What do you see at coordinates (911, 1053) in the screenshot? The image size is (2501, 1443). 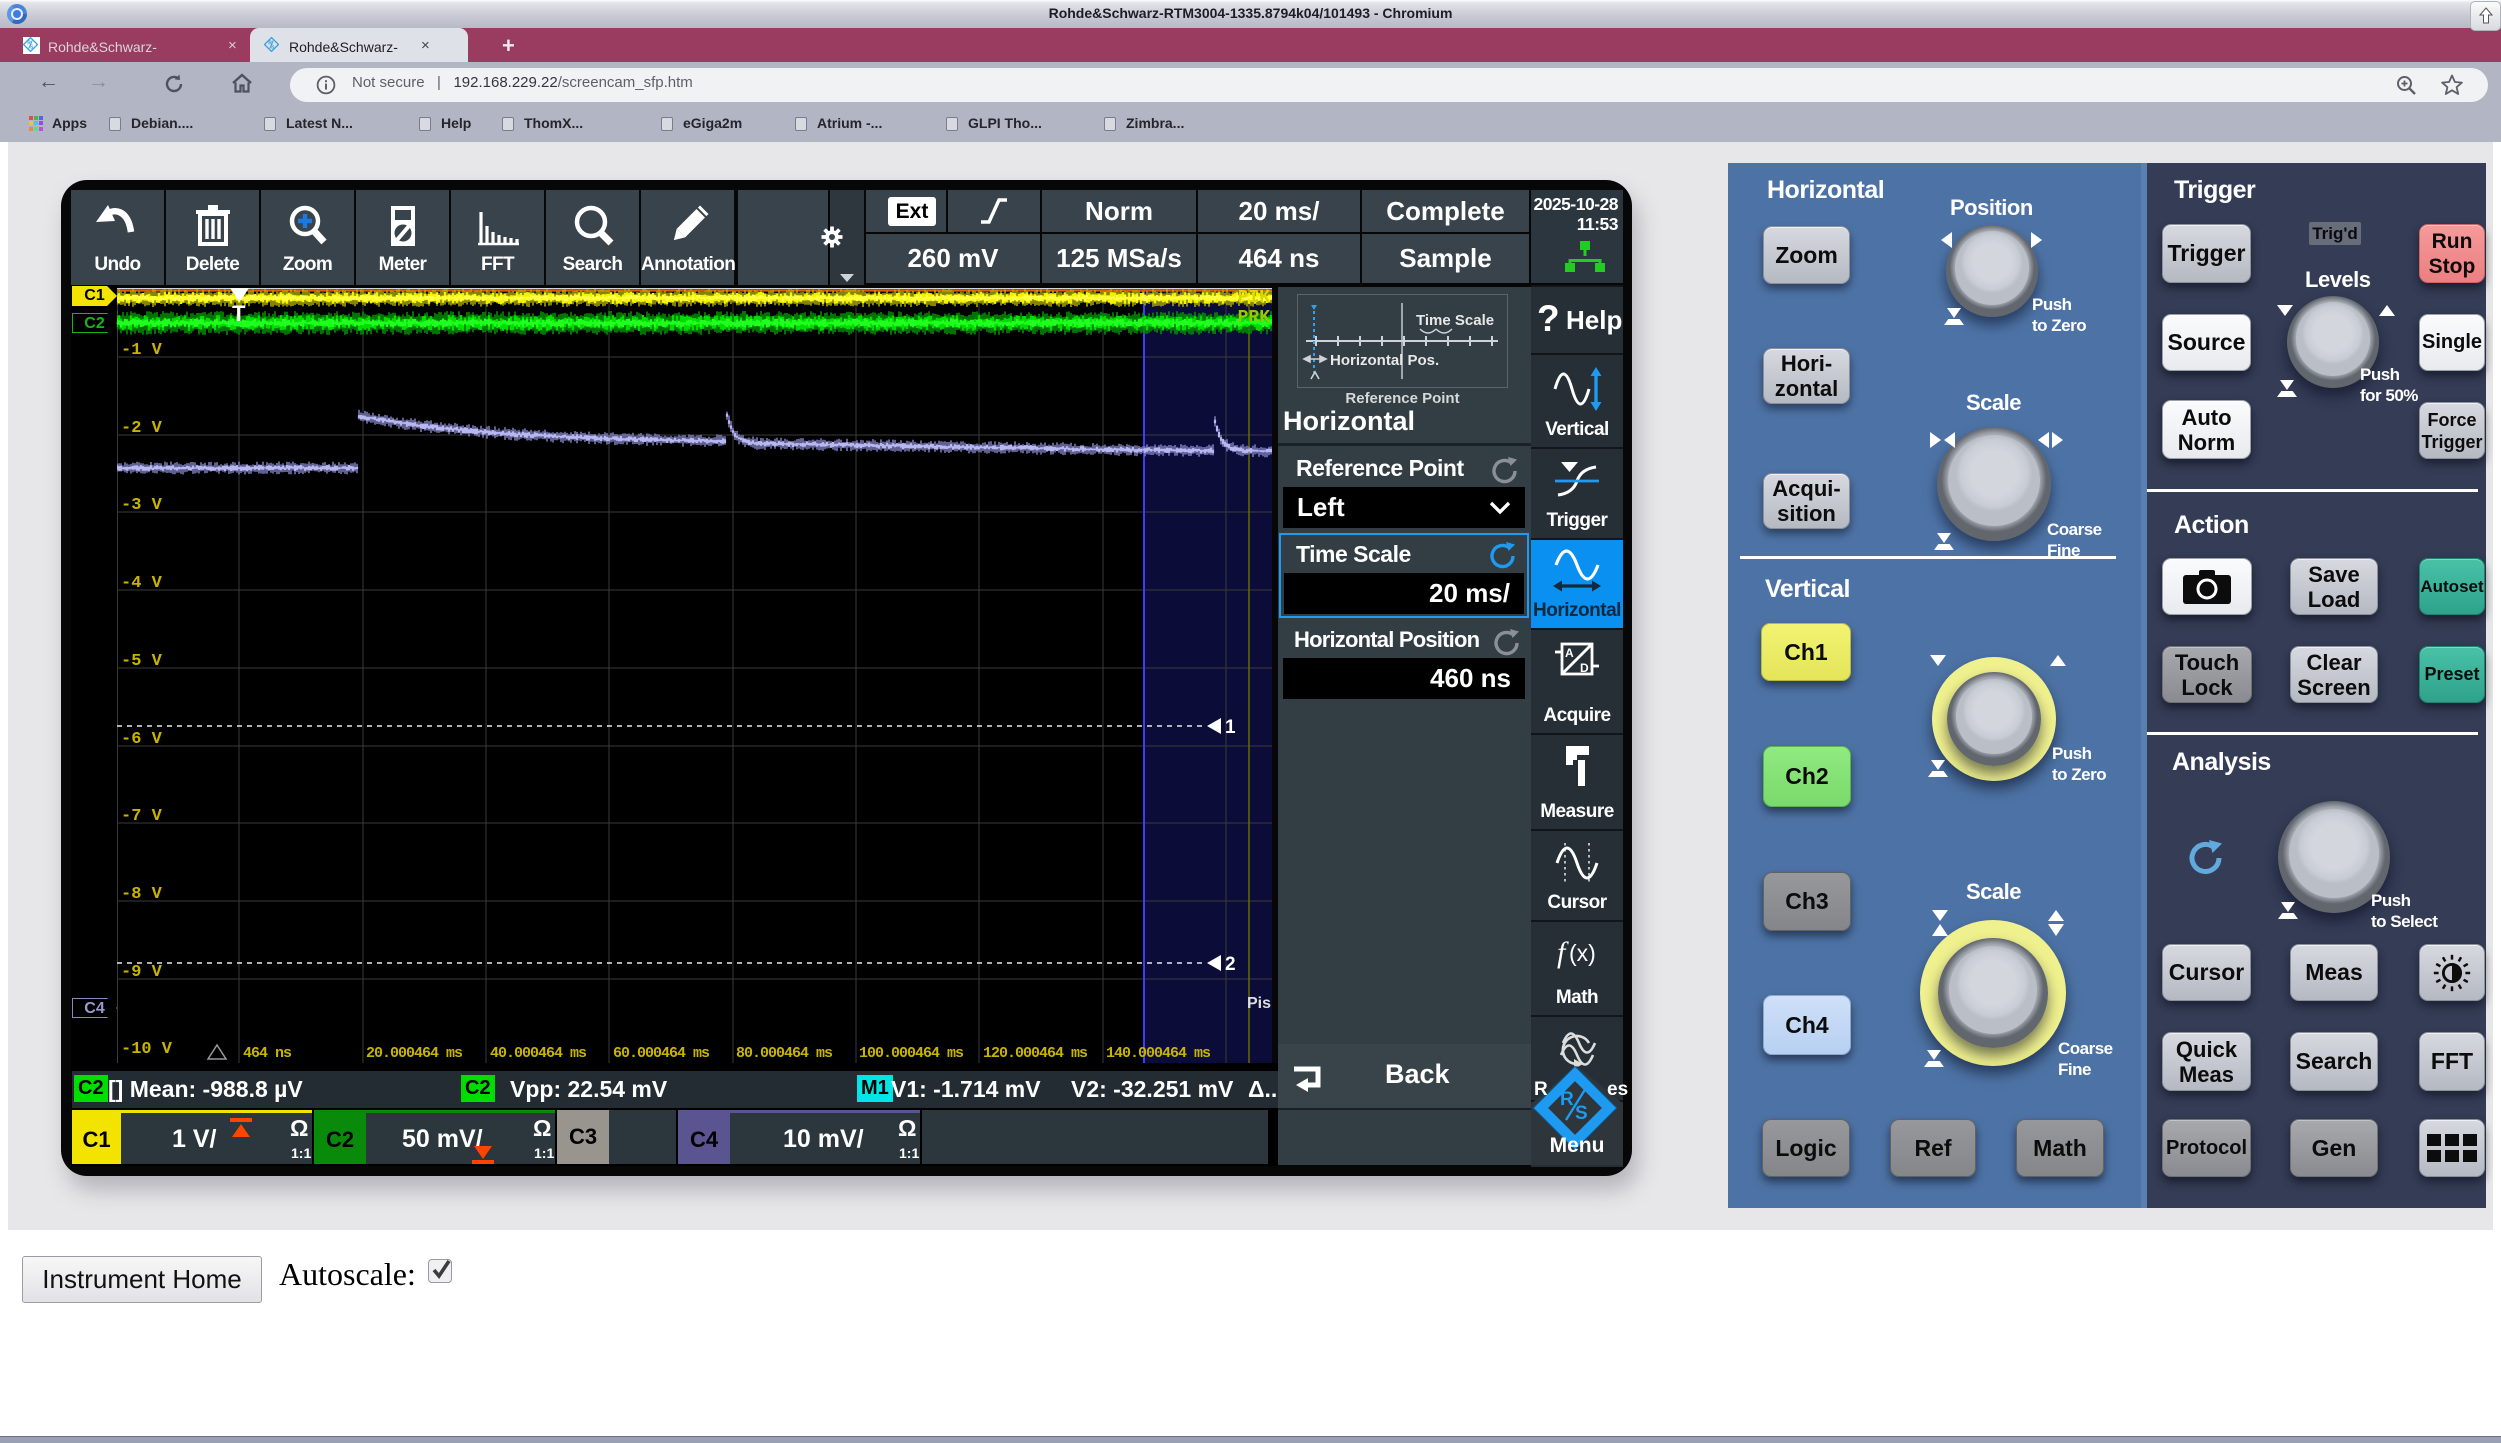 I see `svg-text: 100.000464 ms` at bounding box center [911, 1053].